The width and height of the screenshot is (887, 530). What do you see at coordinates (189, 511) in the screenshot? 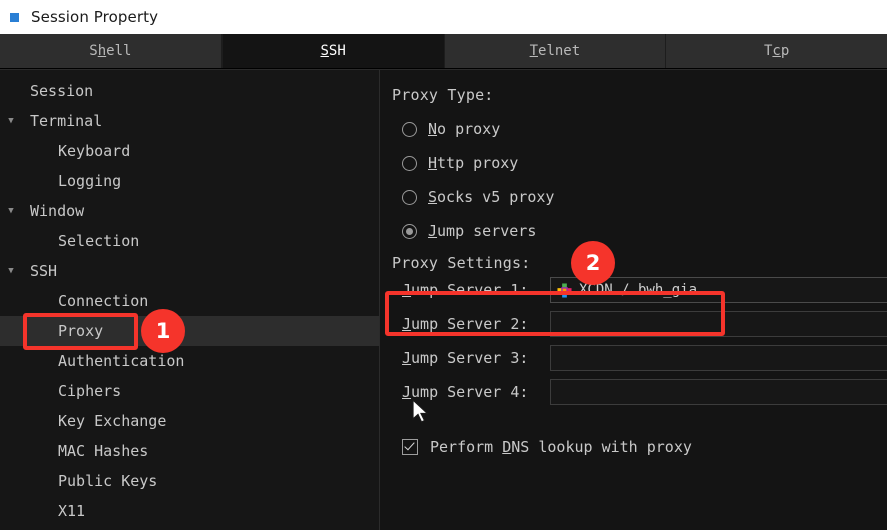
I see `sidebar-item-x11: X11` at bounding box center [189, 511].